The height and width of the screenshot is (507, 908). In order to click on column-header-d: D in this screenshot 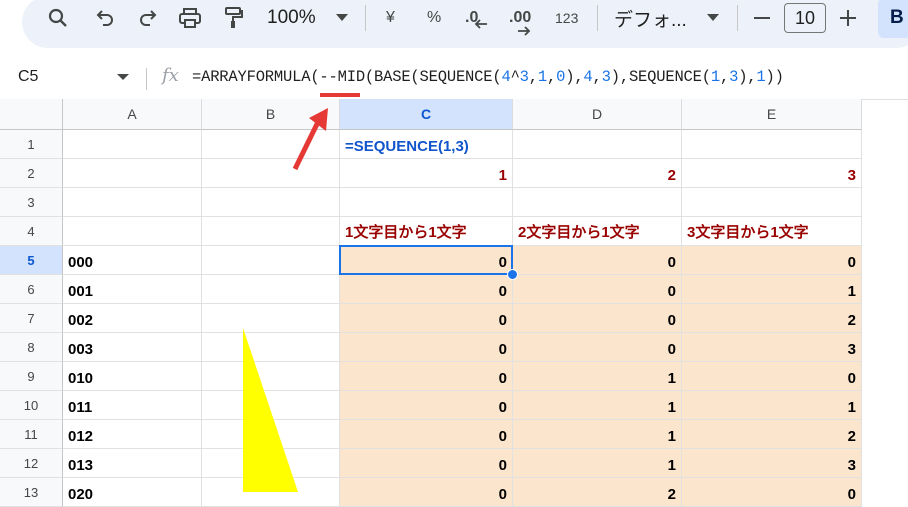, I will do `click(597, 114)`.